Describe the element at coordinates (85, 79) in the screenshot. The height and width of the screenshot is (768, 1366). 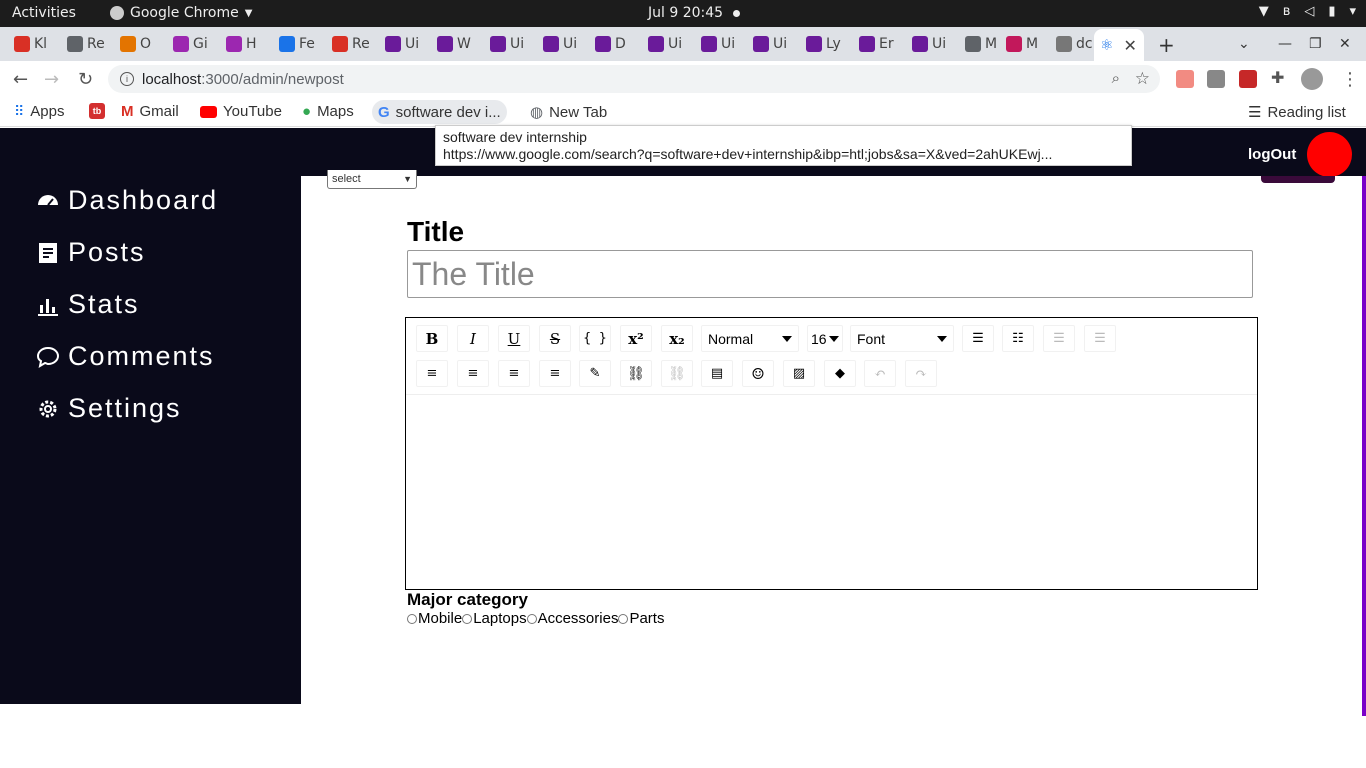
I see `reload-icon: ↻` at that location.